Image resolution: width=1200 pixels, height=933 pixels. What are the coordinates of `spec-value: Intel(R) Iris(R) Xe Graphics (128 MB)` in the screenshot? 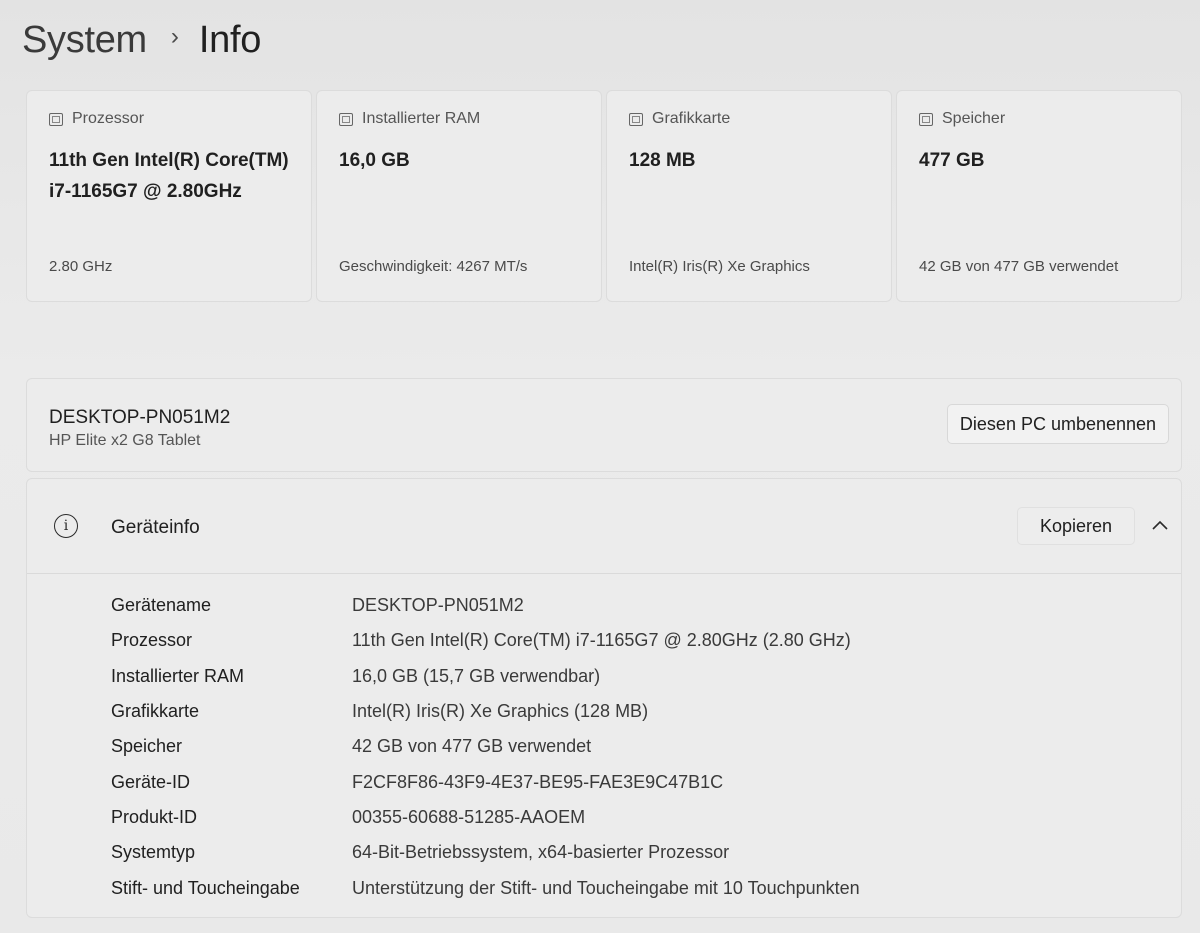 It's located at (500, 711).